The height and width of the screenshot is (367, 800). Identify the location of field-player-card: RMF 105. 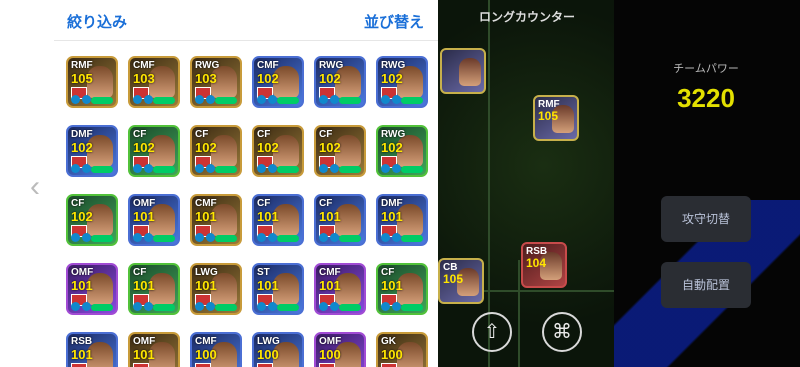
(556, 118).